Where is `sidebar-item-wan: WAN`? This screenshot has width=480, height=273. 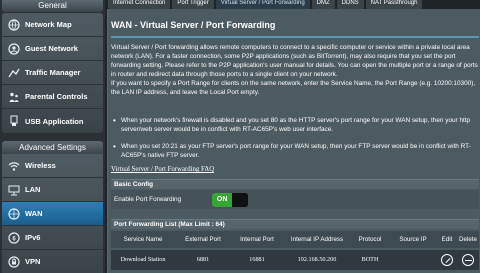
sidebar-item-wan: WAN is located at coordinates (52, 214).